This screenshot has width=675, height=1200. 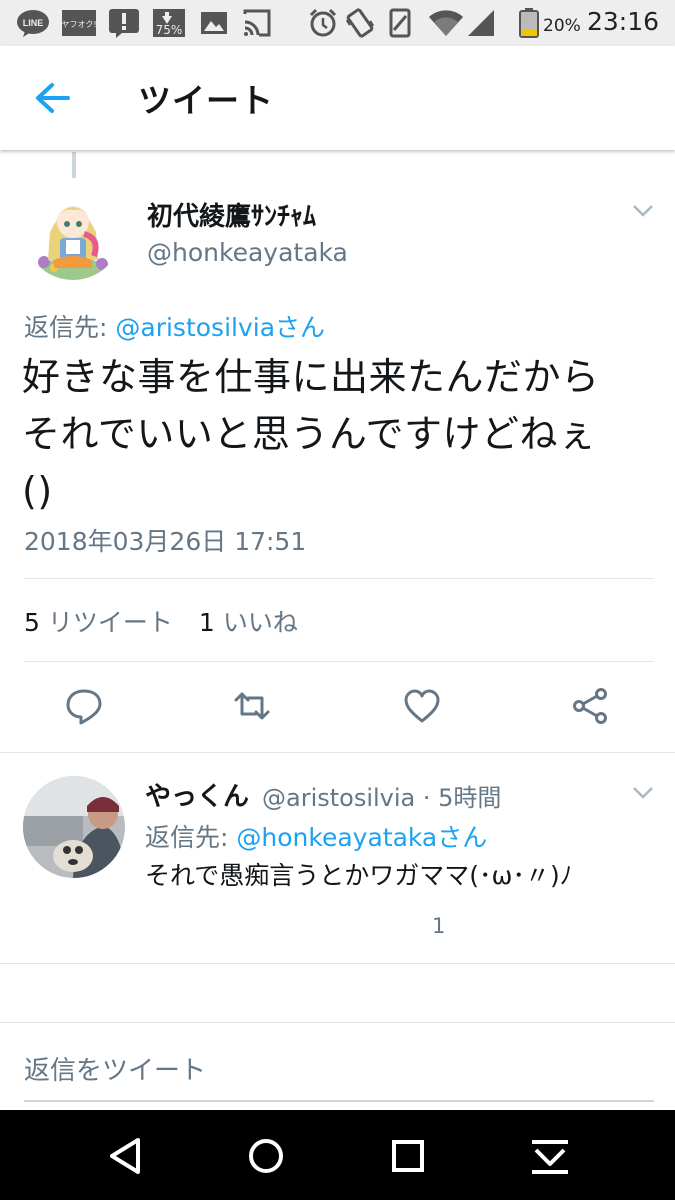 I want to click on tweet-text-line: (), so click(x=37, y=491).